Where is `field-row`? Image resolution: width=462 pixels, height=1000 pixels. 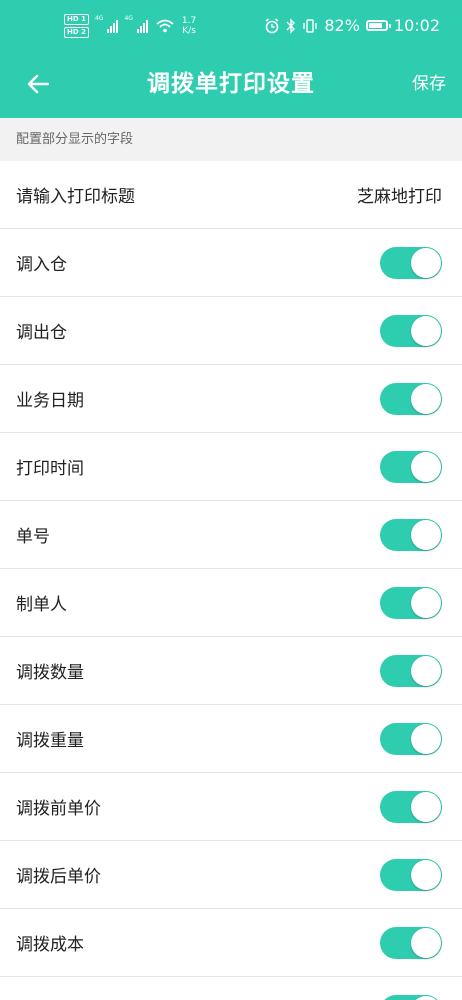
field-row is located at coordinates (231, 988).